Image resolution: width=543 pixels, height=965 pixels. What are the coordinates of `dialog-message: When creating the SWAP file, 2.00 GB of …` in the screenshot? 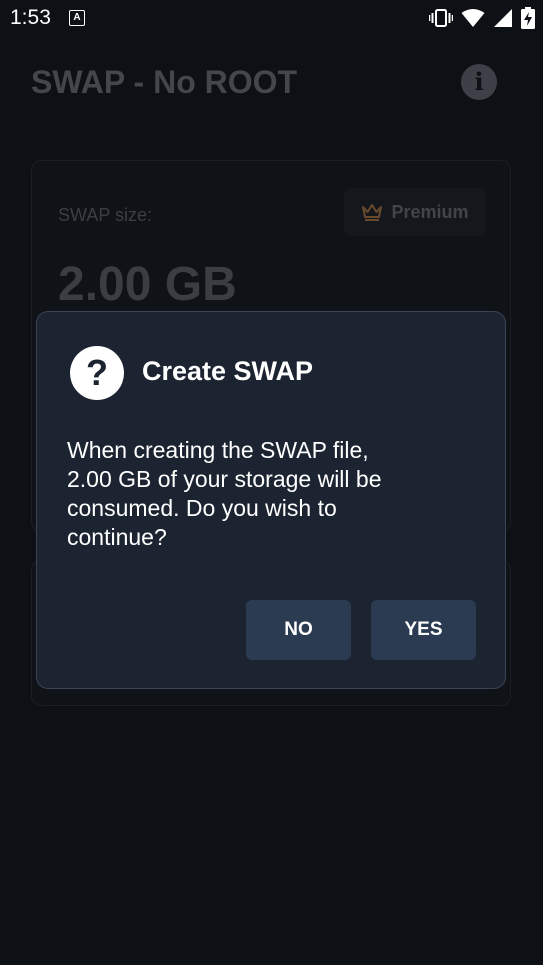 It's located at (224, 493).